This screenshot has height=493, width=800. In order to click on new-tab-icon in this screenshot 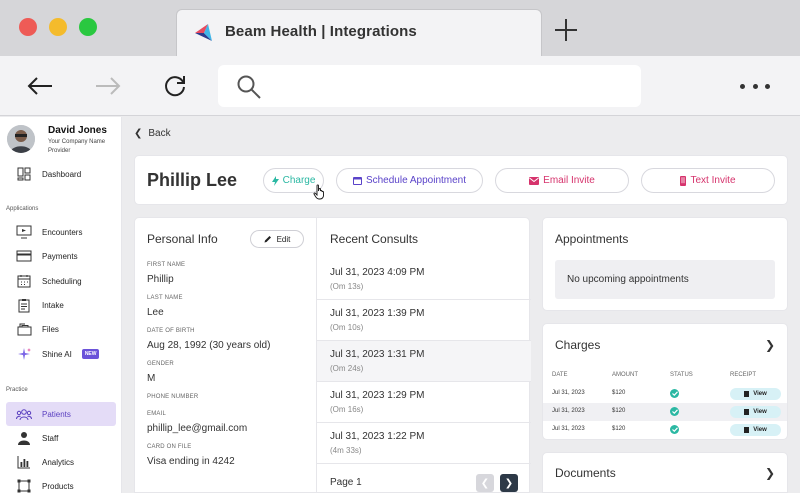, I will do `click(566, 30)`.